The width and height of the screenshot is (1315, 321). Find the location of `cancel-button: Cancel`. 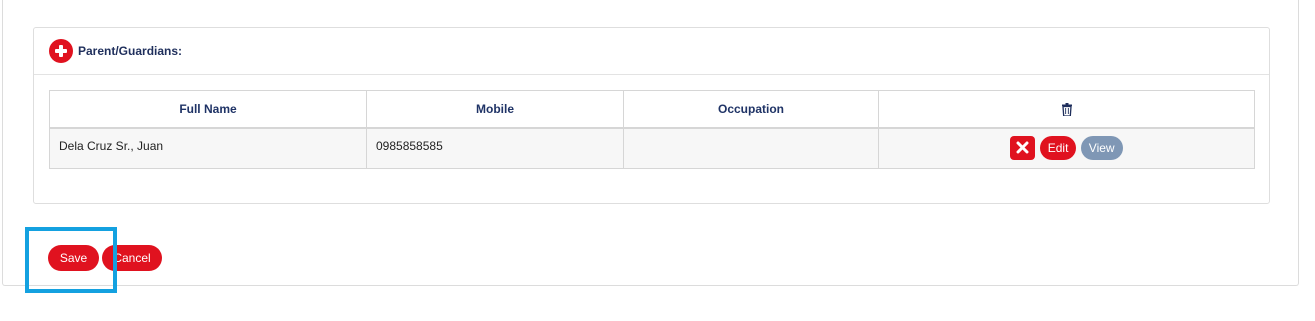

cancel-button: Cancel is located at coordinates (132, 258).